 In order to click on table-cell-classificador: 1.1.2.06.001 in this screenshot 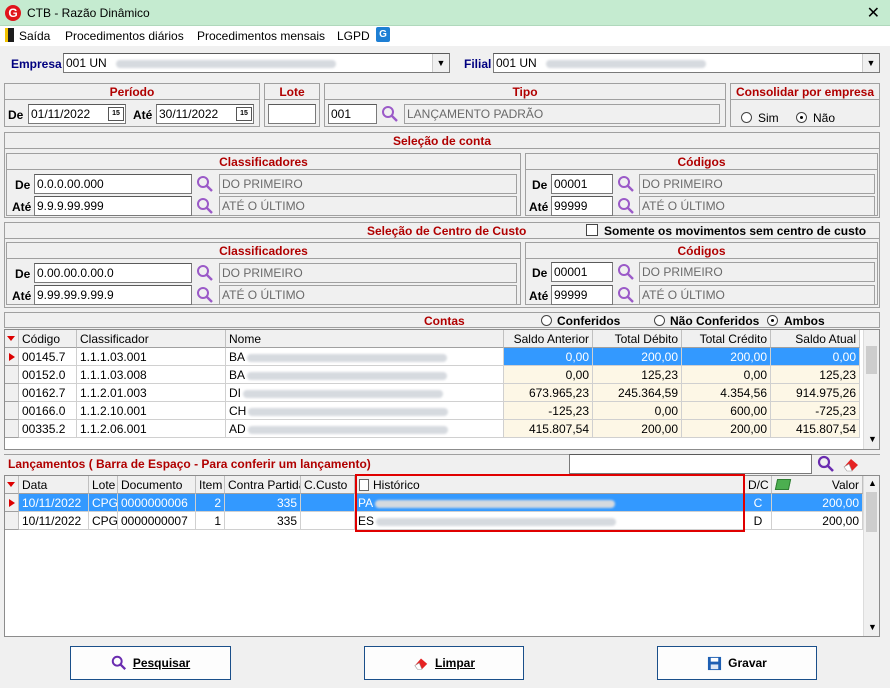, I will do `click(151, 429)`.